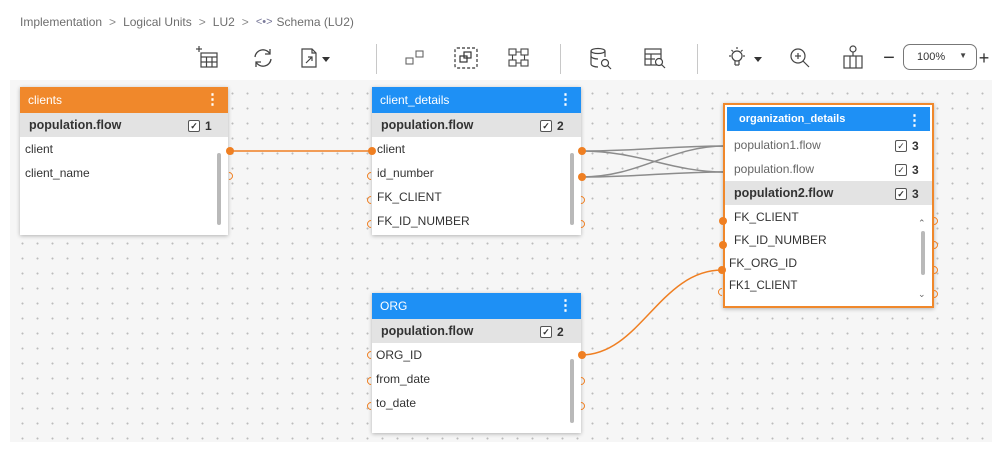 The image size is (992, 450). Describe the element at coordinates (723, 245) in the screenshot. I see `port-org-details-fk-id-in` at that location.